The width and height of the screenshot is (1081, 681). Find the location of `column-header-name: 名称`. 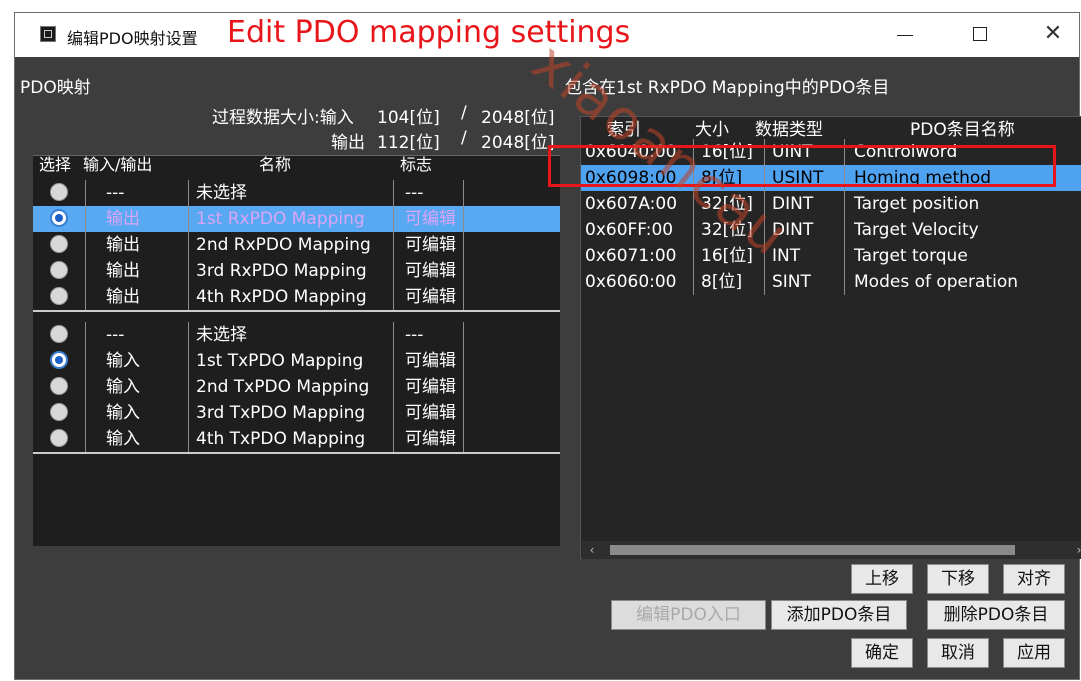

column-header-name: 名称 is located at coordinates (275, 162).